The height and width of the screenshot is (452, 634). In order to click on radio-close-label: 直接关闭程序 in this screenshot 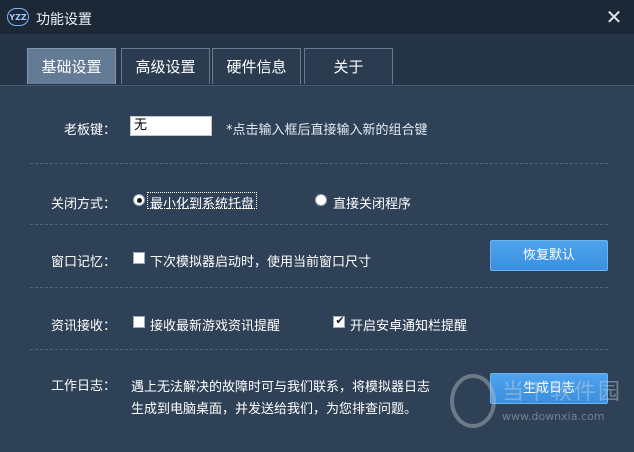, I will do `click(372, 202)`.